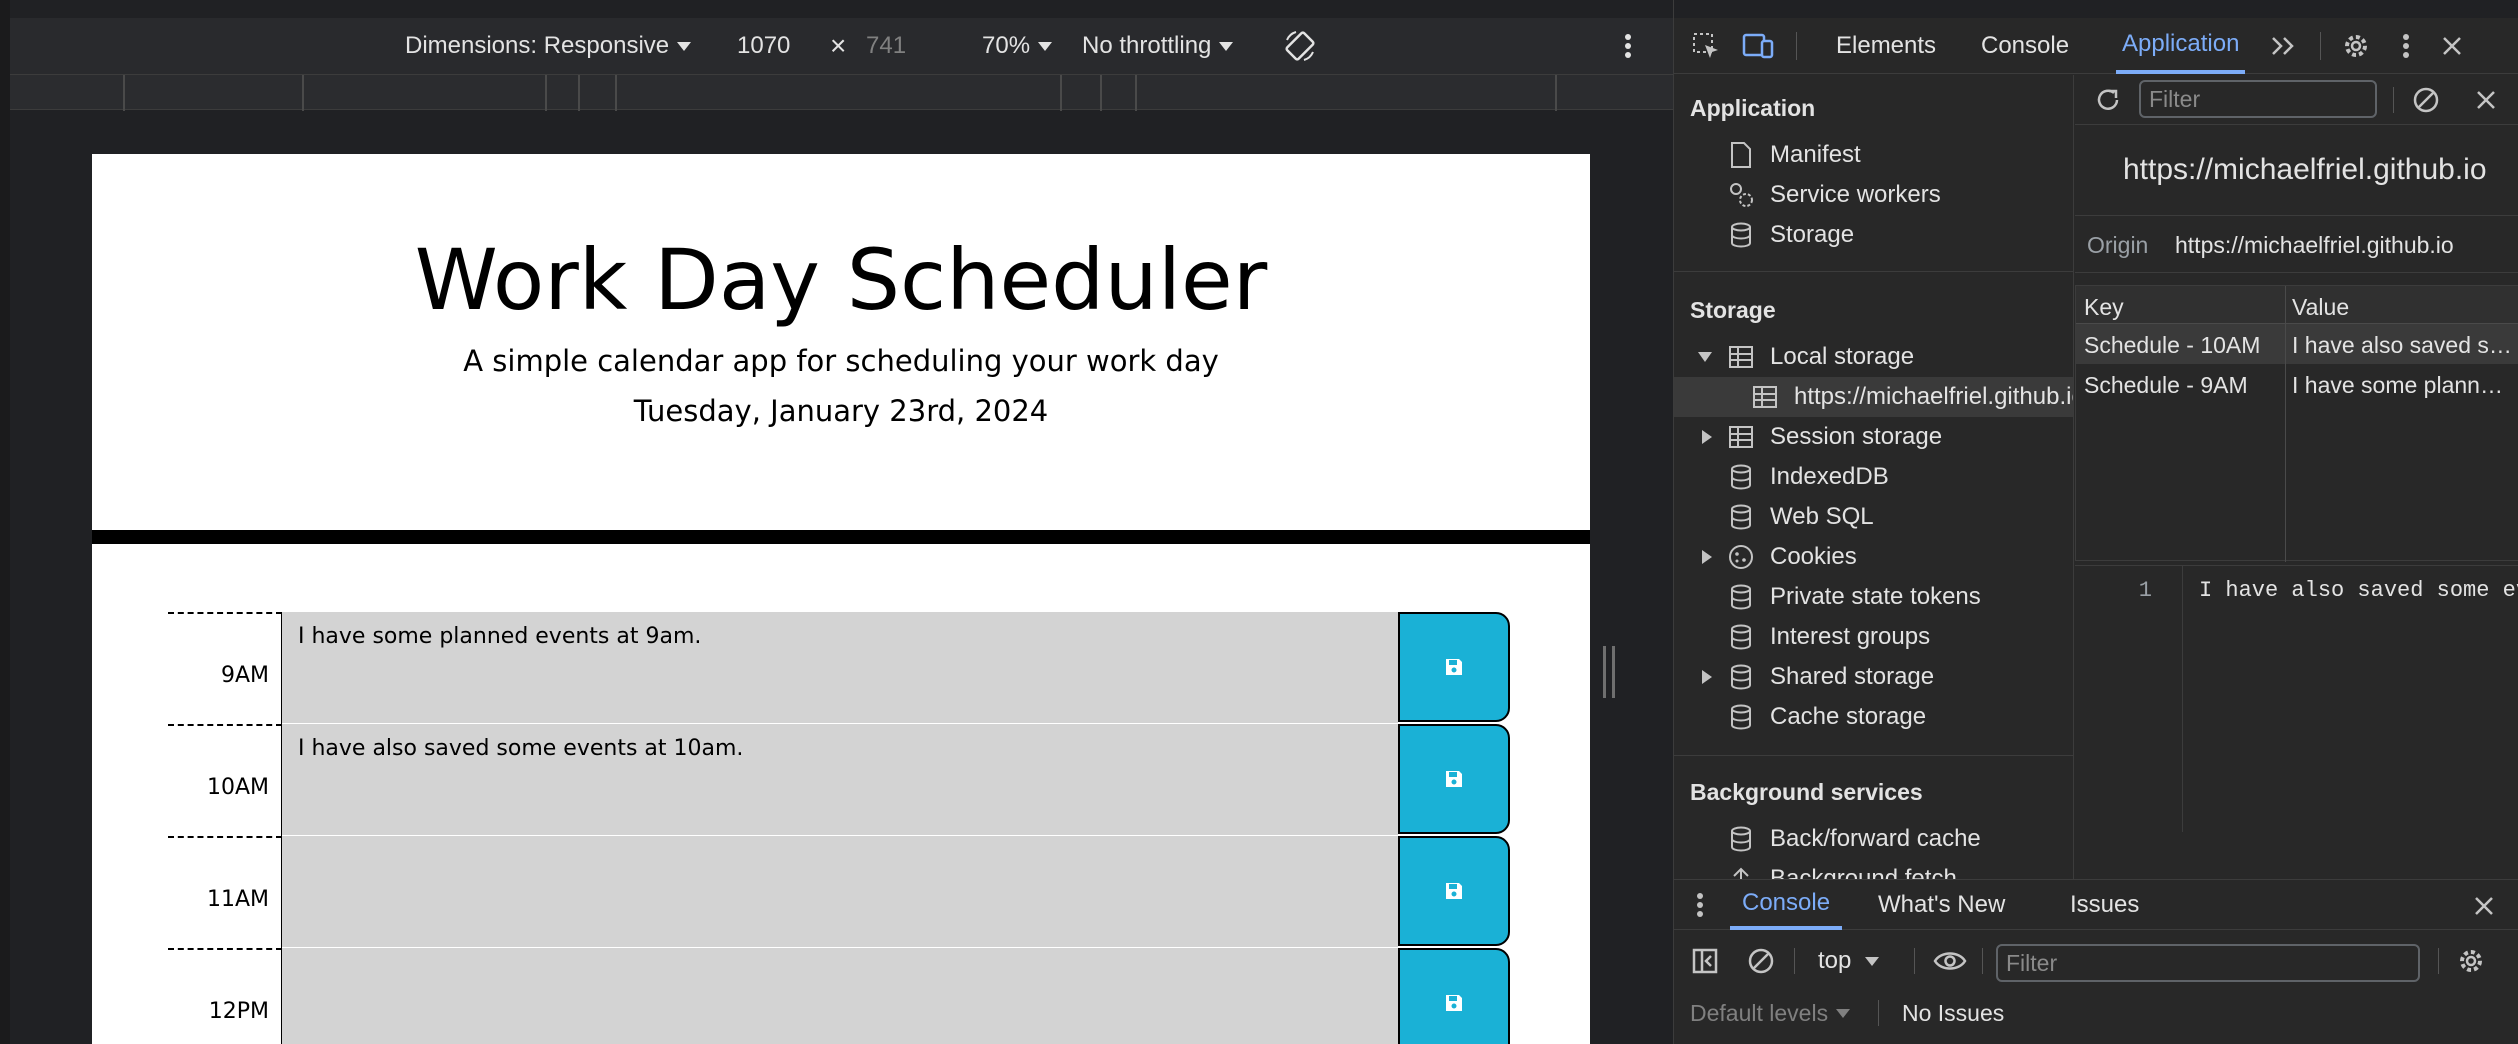 This screenshot has width=2518, height=1044. I want to click on drawer-tab-bar: Console What's New Issues, so click(2096, 905).